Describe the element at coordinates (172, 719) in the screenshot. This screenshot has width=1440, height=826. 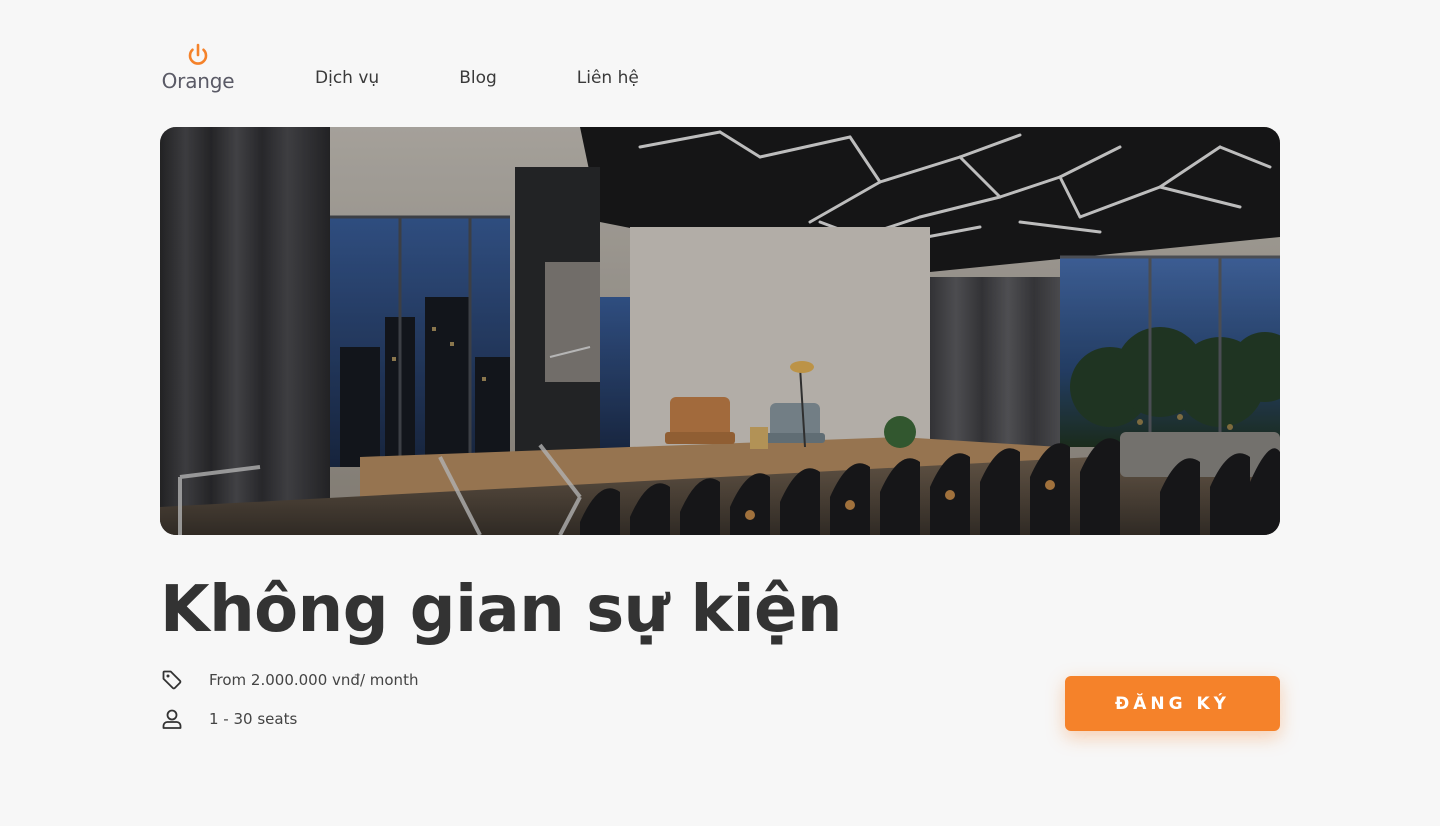
I see `user-icon` at that location.